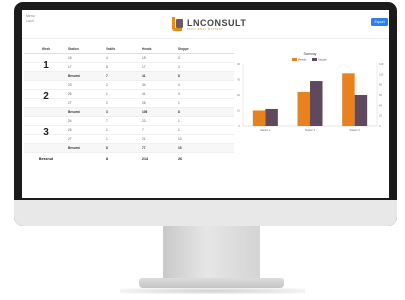  What do you see at coordinates (73, 49) in the screenshot?
I see `col-station: Station` at bounding box center [73, 49].